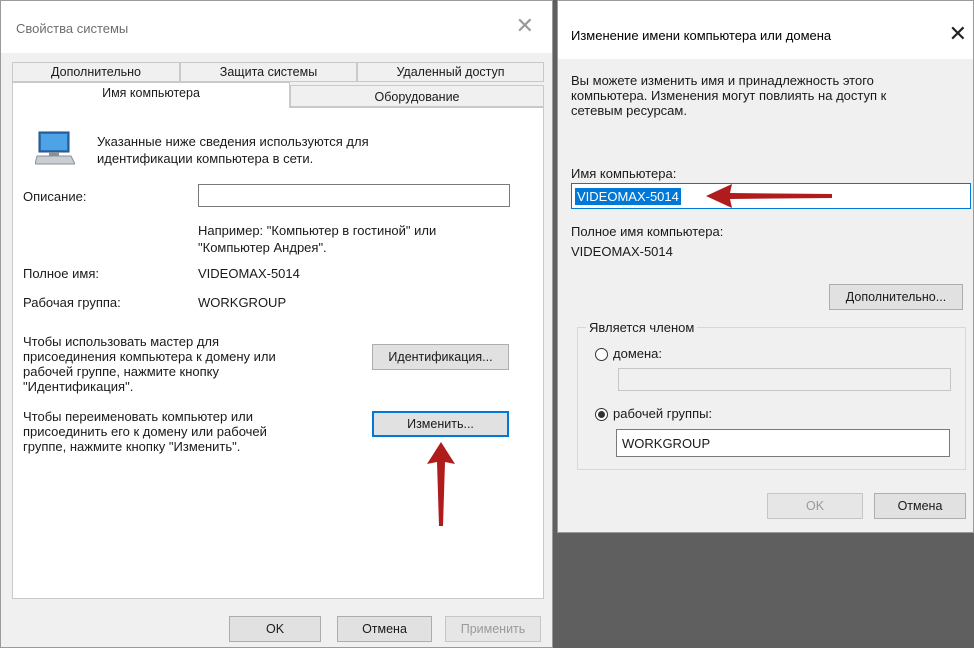  Describe the element at coordinates (384, 629) in the screenshot. I see `cancel-button: Отмена` at that location.